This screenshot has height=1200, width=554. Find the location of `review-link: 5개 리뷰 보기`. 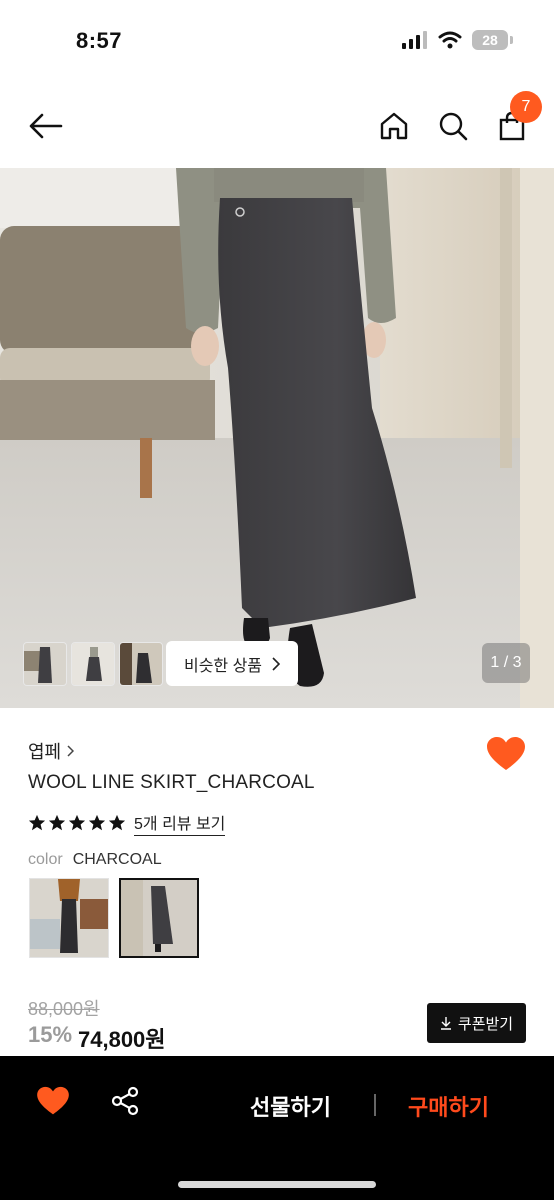

review-link: 5개 리뷰 보기 is located at coordinates (180, 823).